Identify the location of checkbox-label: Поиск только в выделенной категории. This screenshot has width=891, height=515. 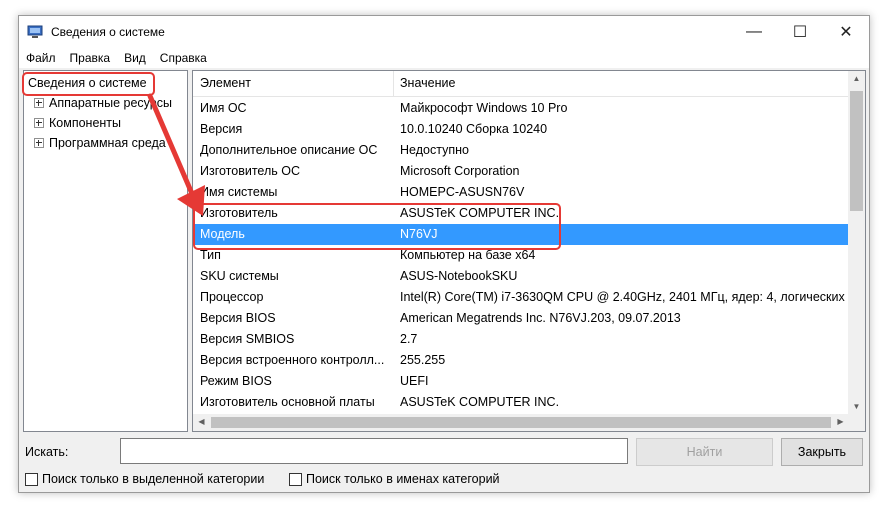
(153, 479).